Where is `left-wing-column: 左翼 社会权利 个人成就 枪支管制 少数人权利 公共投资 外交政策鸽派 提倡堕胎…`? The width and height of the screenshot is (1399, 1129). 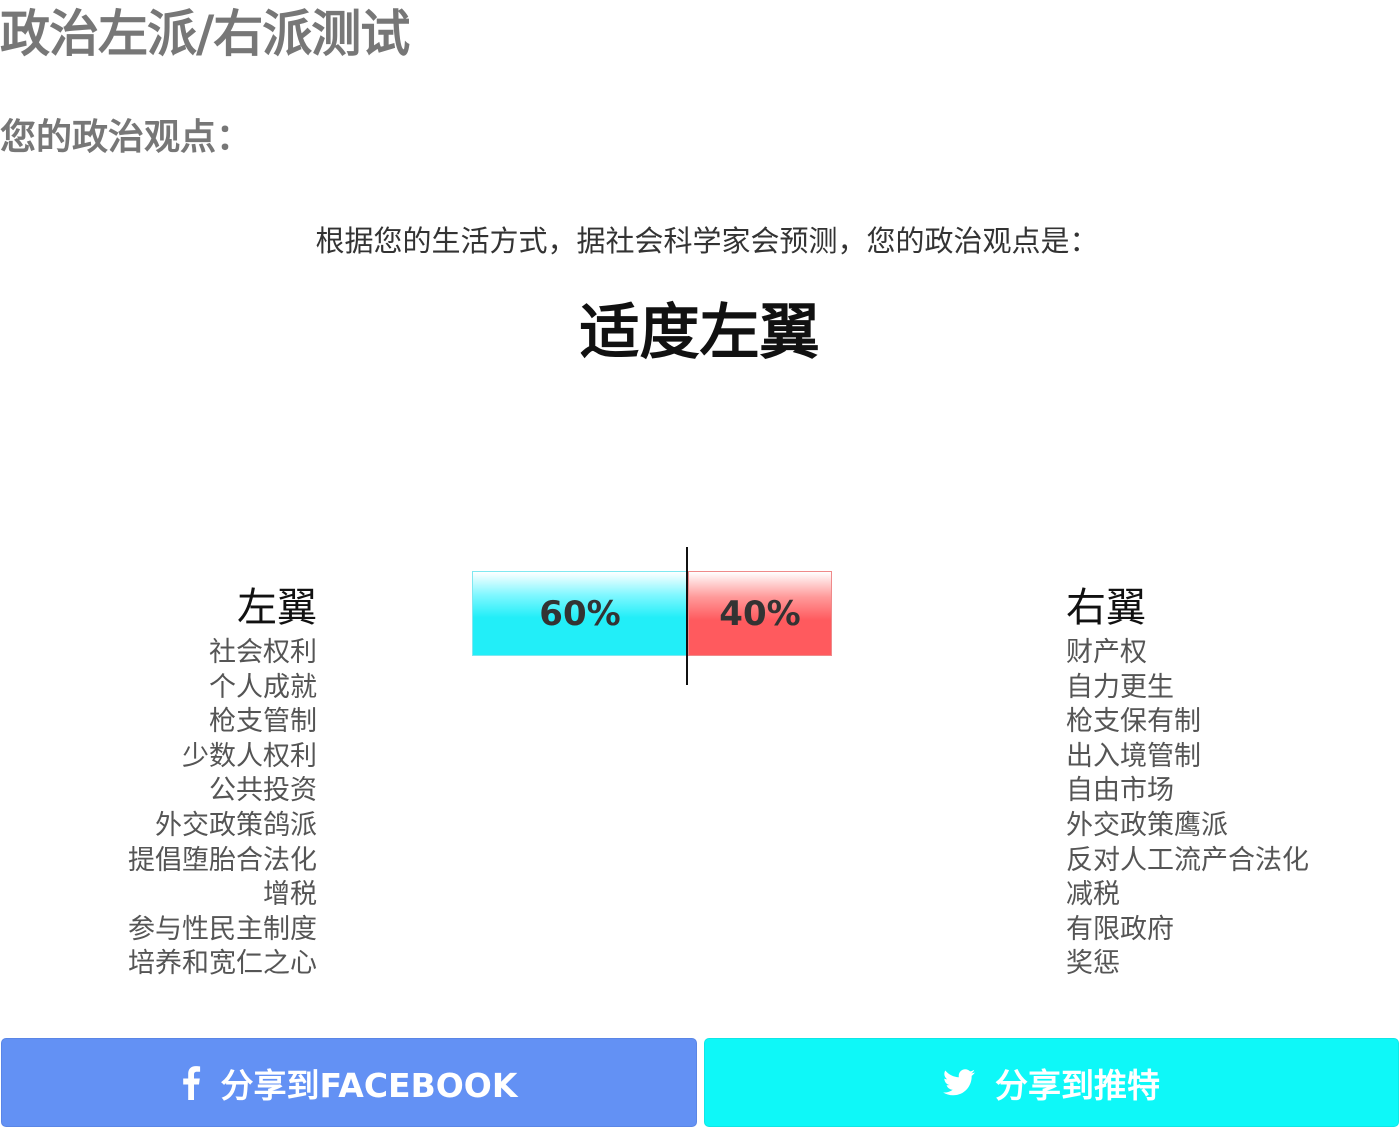 left-wing-column: 左翼 社会权利 个人成就 枪支管制 少数人权利 公共投资 外交政策鸽派 提倡堕胎… is located at coordinates (222, 781).